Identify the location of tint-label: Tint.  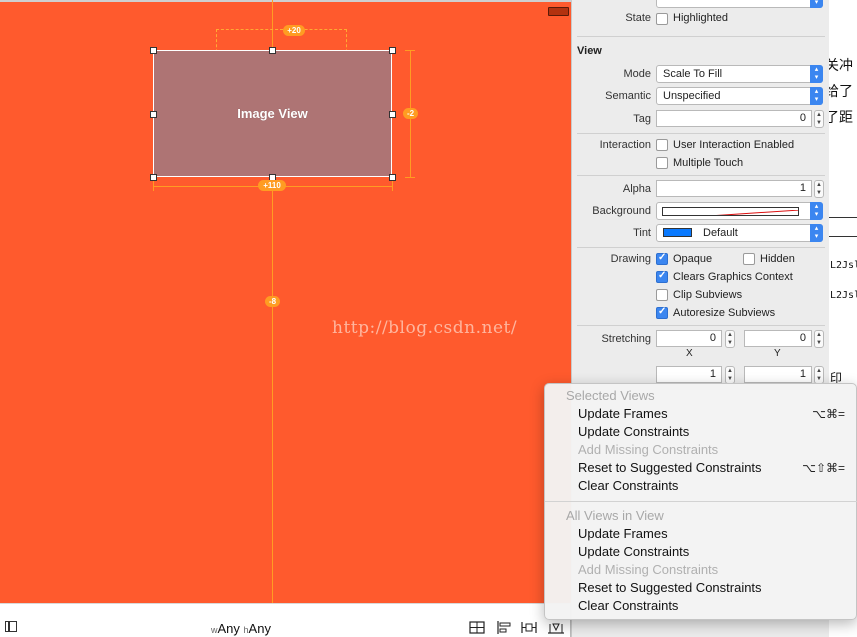
(642, 233).